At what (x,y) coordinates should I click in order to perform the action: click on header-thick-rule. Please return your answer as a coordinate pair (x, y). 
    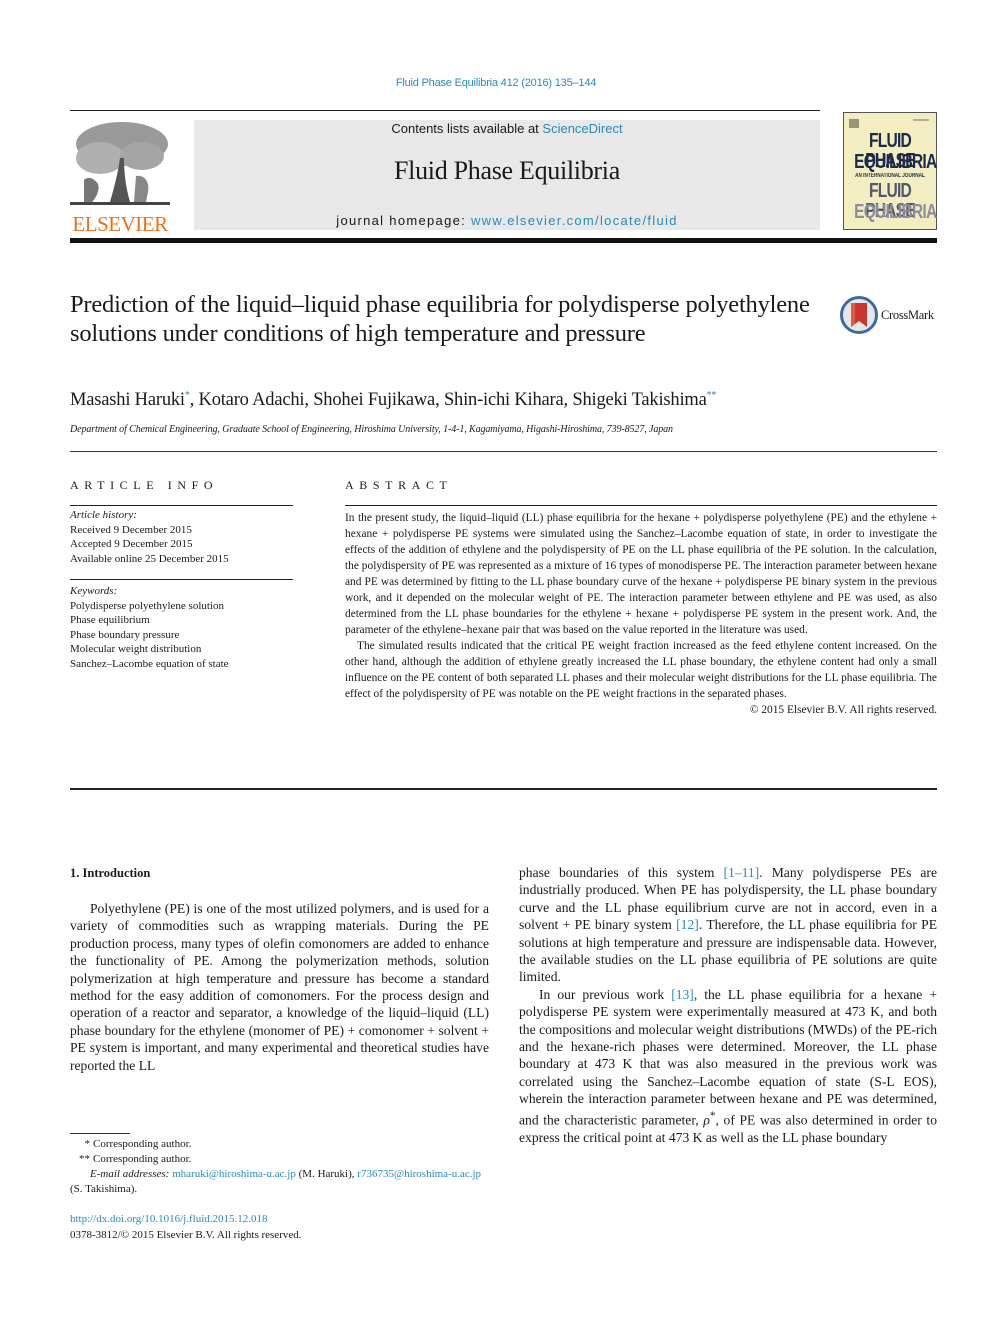
    Looking at the image, I should click on (503, 240).